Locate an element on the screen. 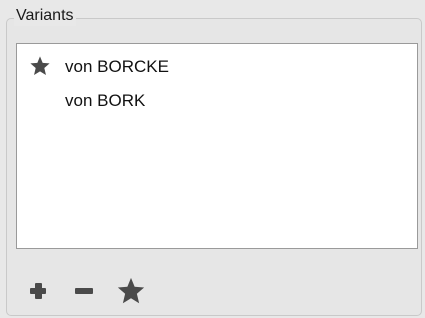 Image resolution: width=425 pixels, height=318 pixels. remove-variant-button is located at coordinates (84, 291).